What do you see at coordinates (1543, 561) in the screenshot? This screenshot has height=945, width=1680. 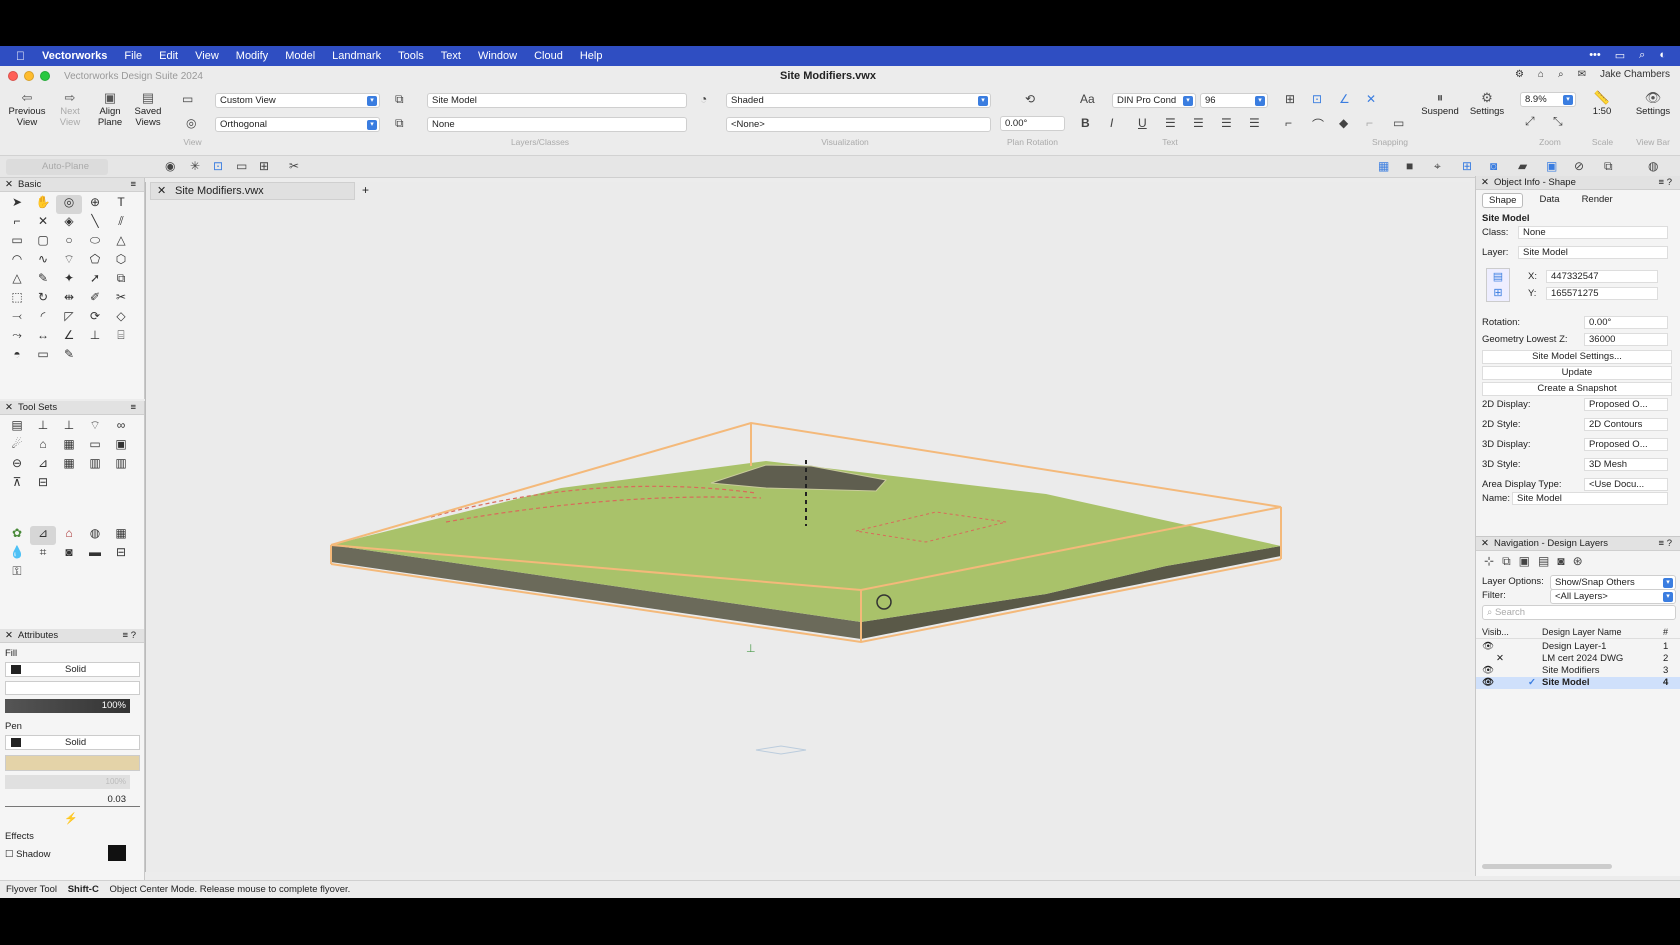 I see `viewports-tab-icon: ▤` at bounding box center [1543, 561].